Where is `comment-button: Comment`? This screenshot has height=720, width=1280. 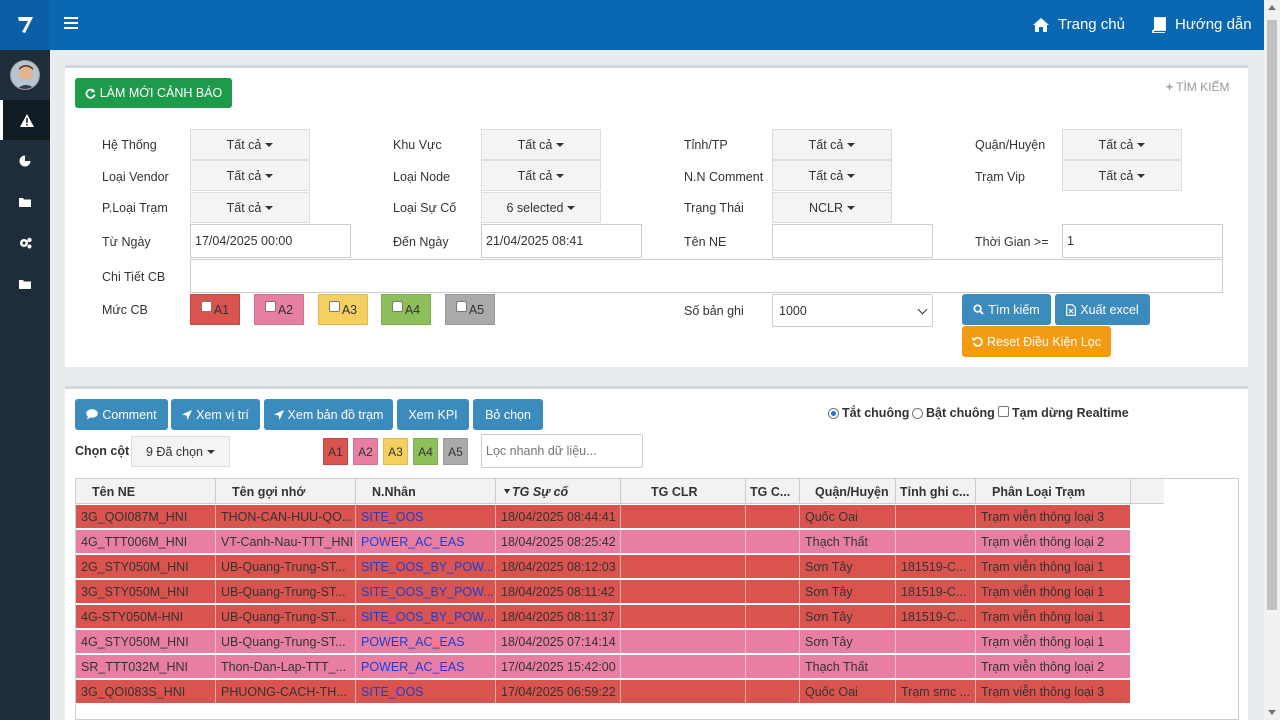
comment-button: Comment is located at coordinates (121, 414).